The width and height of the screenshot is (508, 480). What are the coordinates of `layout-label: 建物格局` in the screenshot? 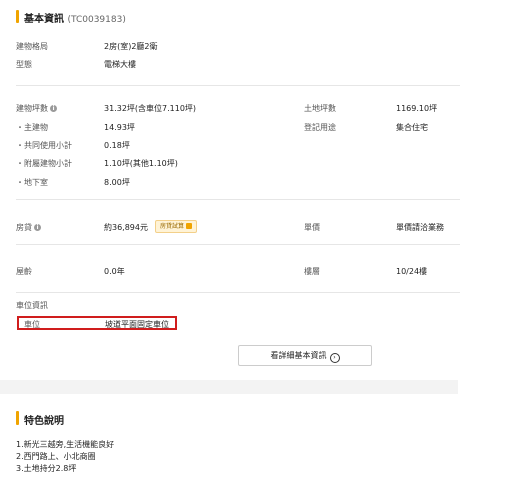 It's located at (32, 46).